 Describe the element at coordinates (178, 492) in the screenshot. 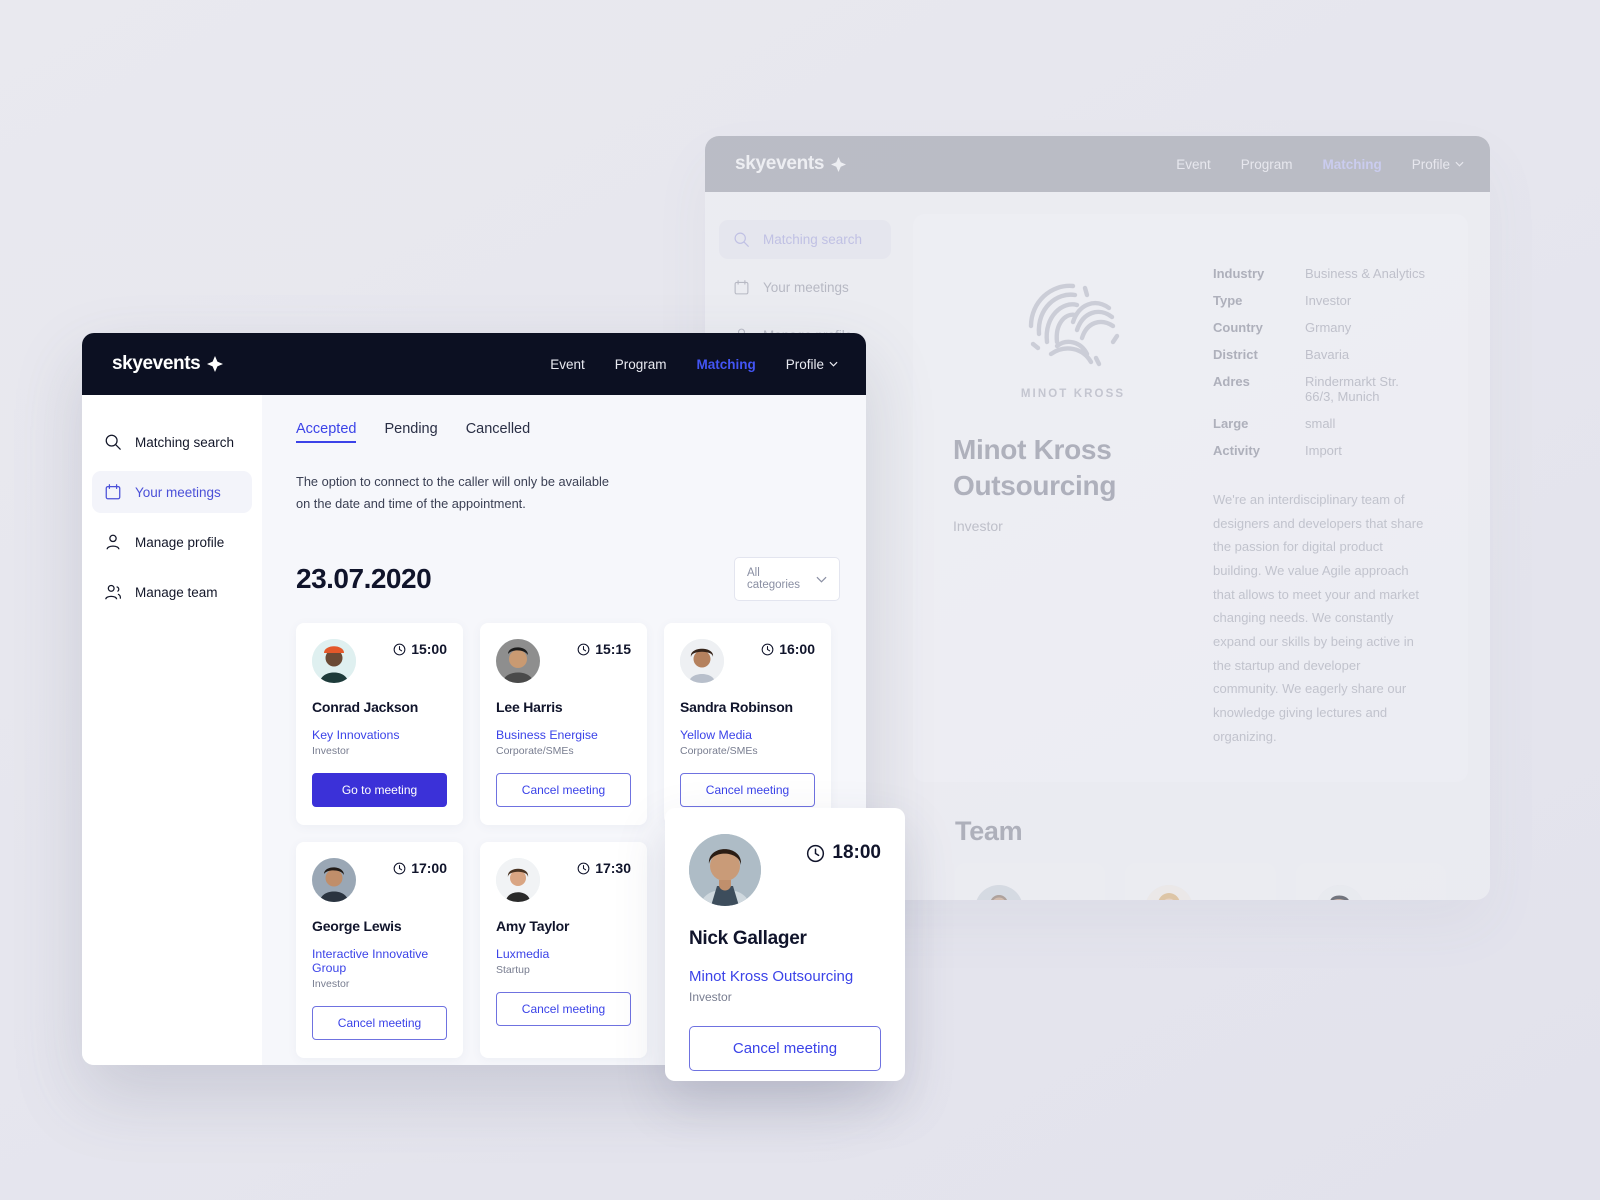

I see `sidebar-label: Your meetings` at that location.